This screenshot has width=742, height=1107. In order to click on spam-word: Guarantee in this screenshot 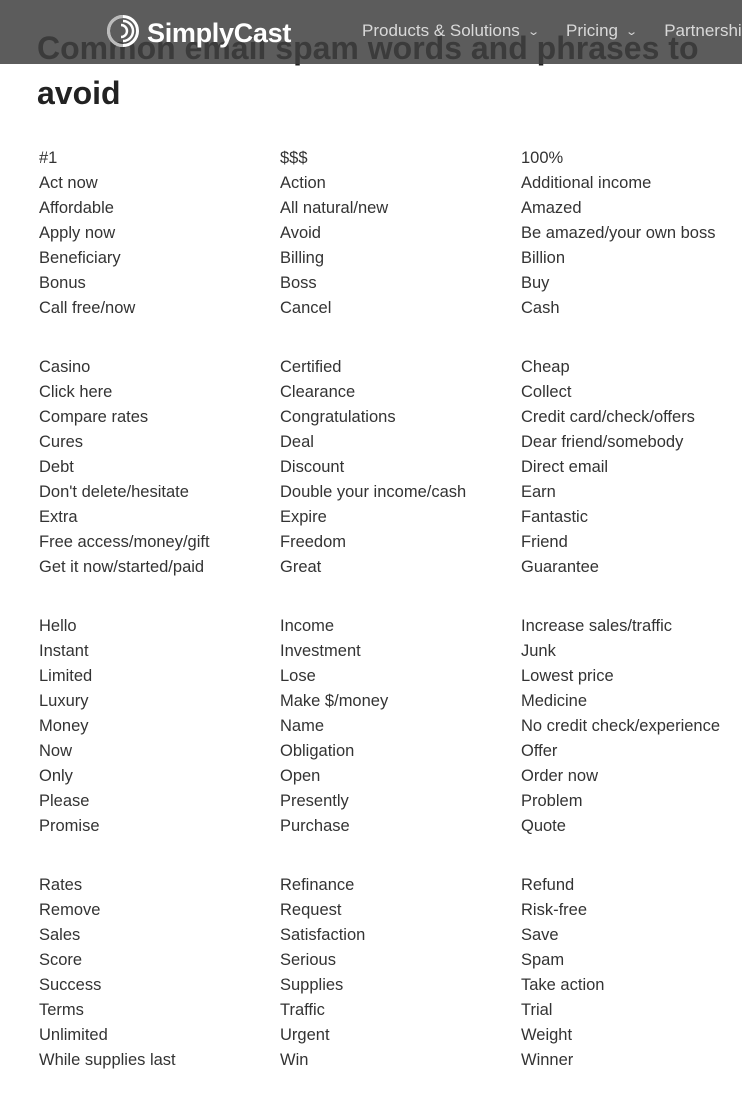, I will do `click(560, 567)`.